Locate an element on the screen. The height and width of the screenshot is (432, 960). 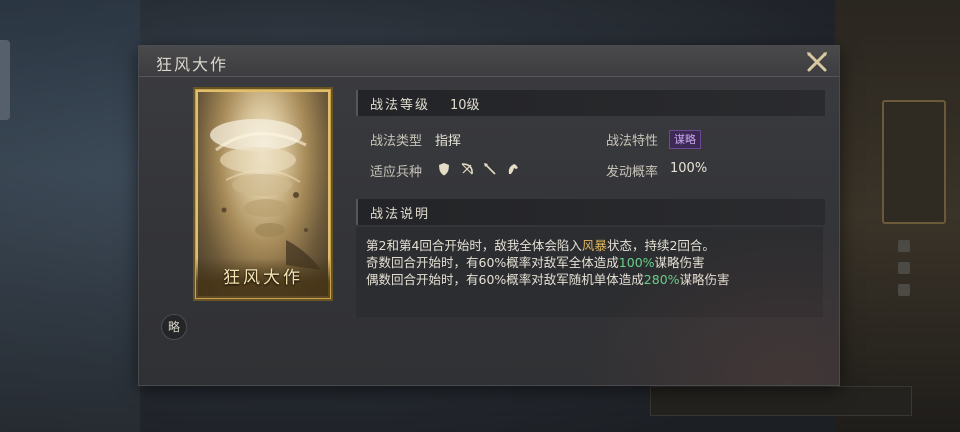
skill-trait-tag: 谋略 is located at coordinates (685, 139).